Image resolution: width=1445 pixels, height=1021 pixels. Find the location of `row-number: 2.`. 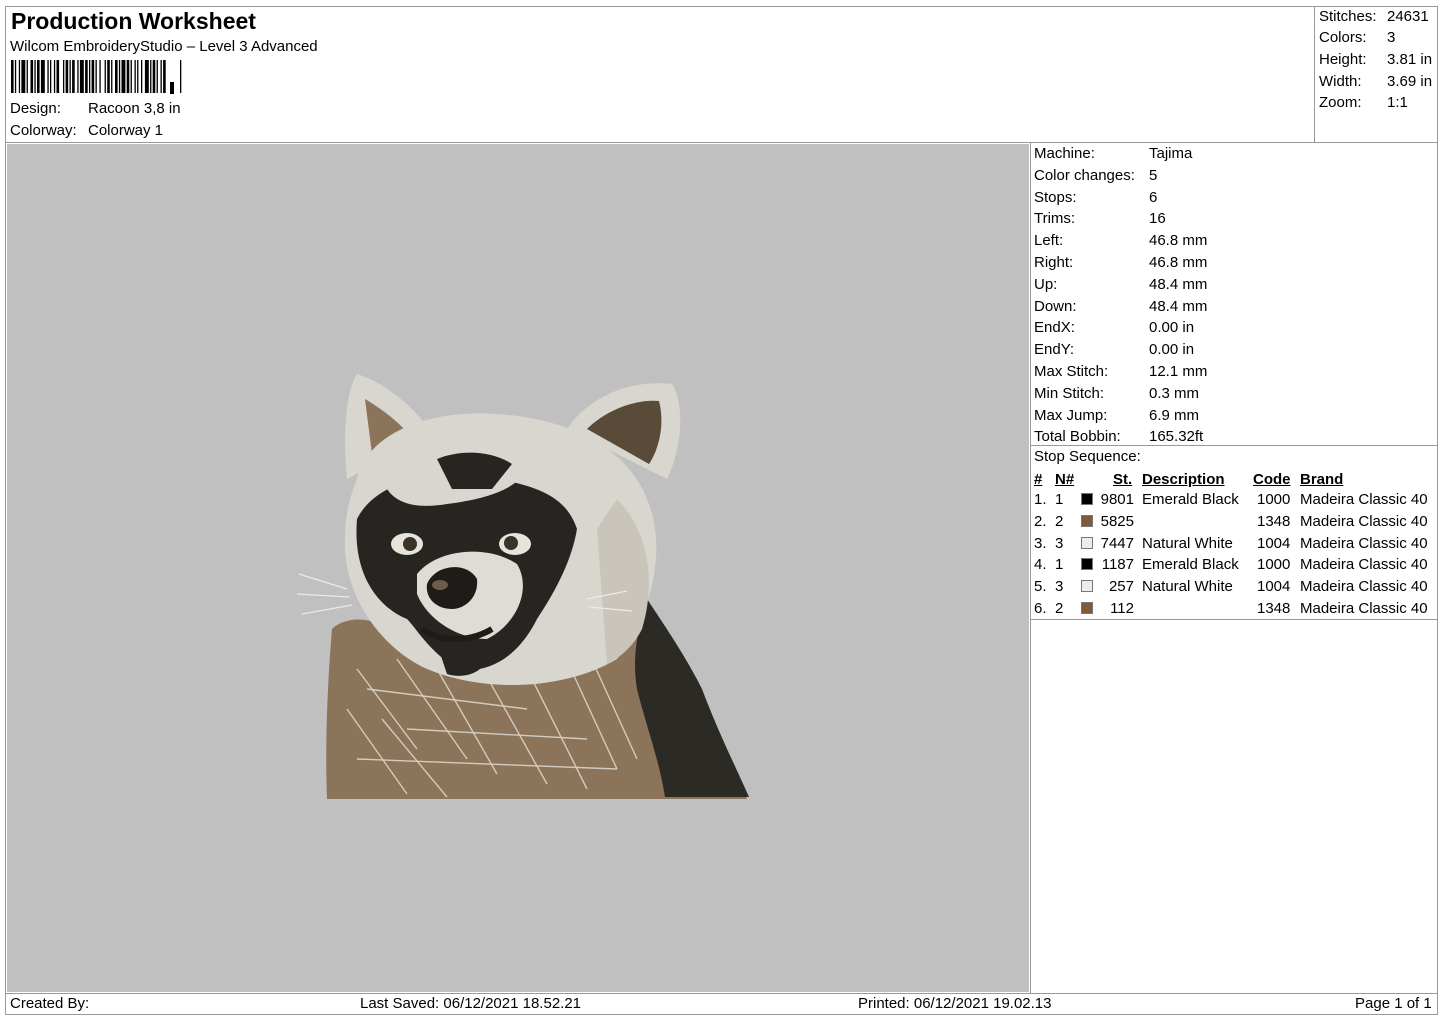

row-number: 2. is located at coordinates (1040, 521).